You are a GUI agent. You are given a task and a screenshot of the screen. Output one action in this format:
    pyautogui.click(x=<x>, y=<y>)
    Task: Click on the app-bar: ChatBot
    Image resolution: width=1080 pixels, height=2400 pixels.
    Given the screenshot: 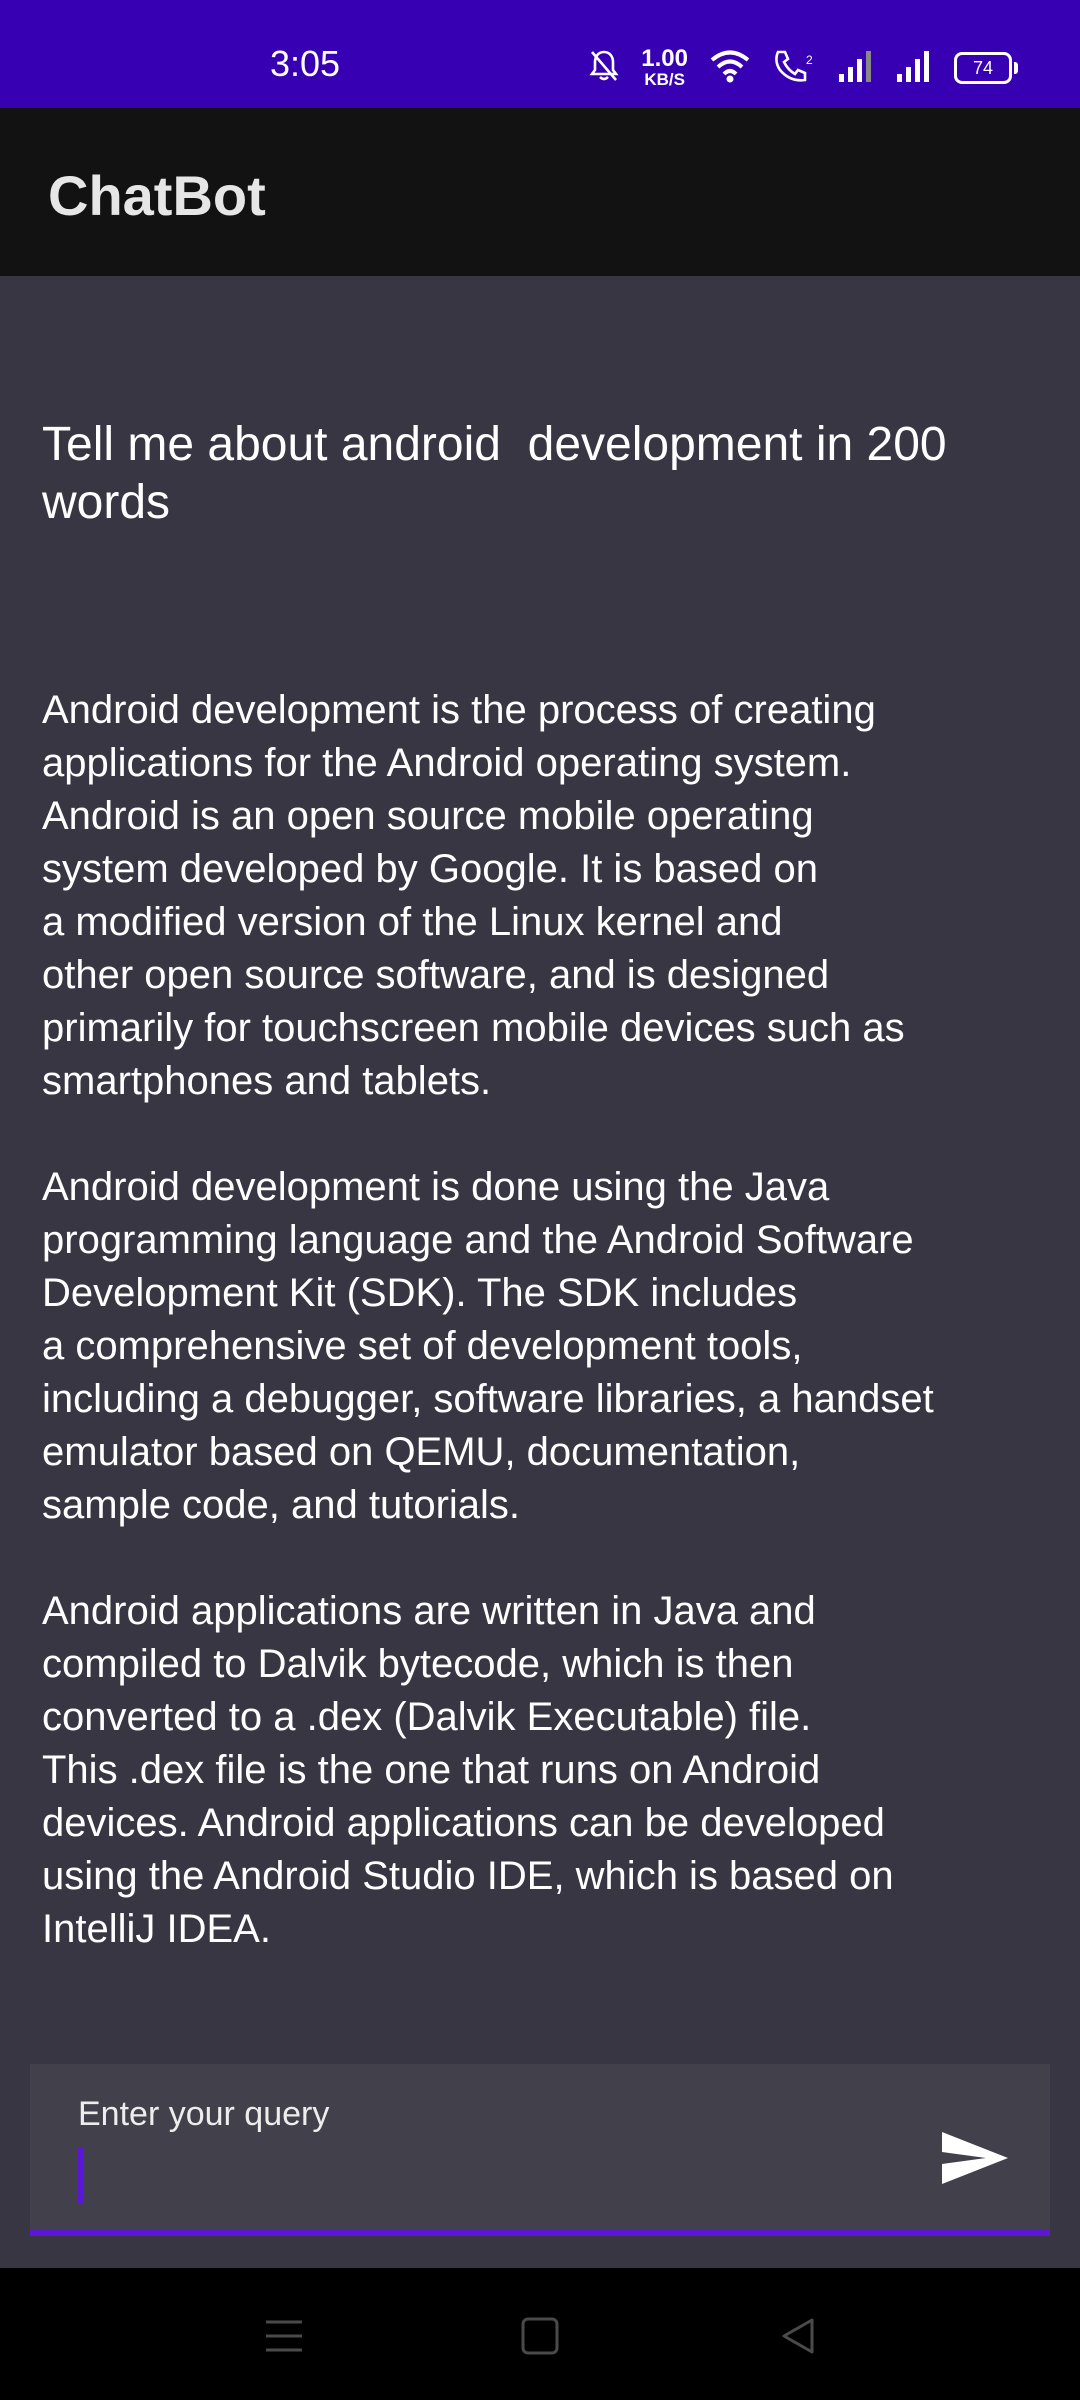 What is the action you would take?
    pyautogui.click(x=540, y=192)
    